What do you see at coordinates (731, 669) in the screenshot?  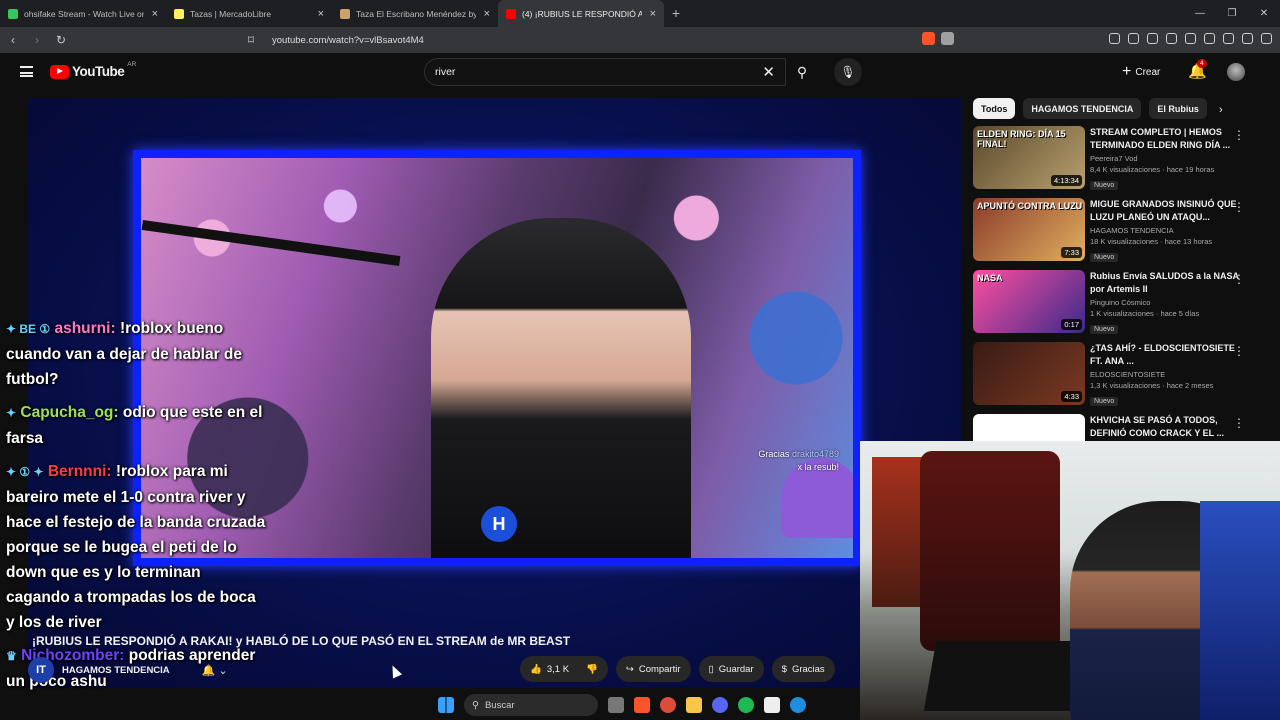 I see `save-button: ▯ Guardar` at bounding box center [731, 669].